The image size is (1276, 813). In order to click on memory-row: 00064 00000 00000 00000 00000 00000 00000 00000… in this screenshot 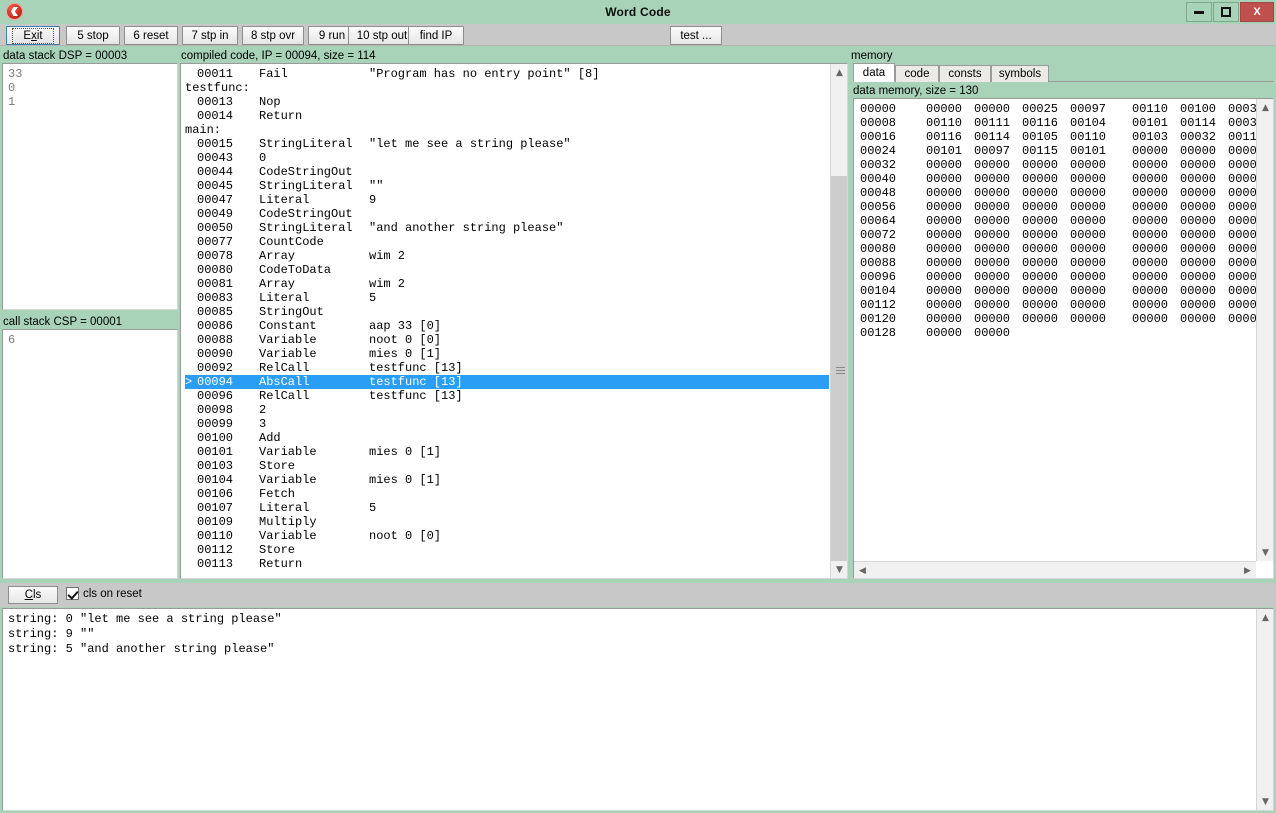, I will do `click(1066, 221)`.